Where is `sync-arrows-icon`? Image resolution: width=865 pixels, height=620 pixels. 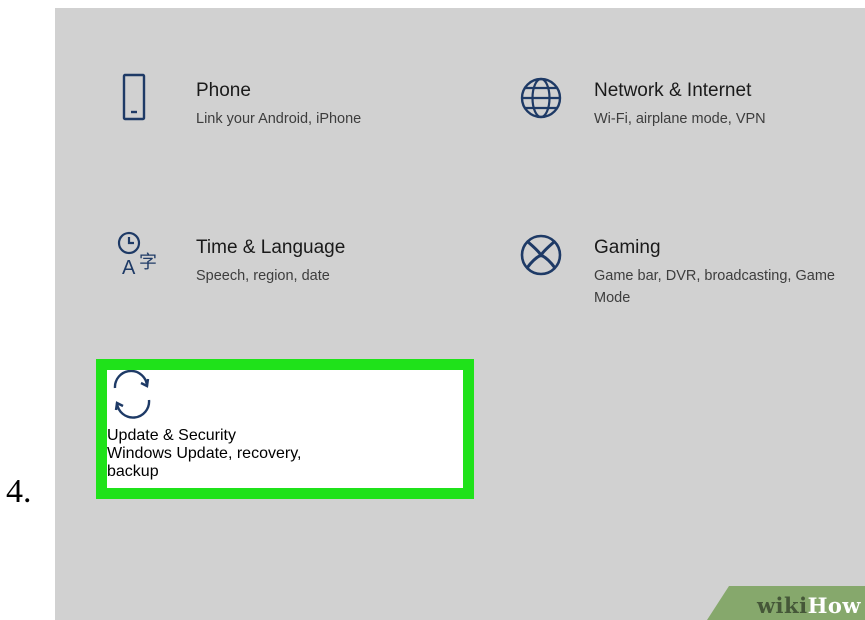 sync-arrows-icon is located at coordinates (133, 397).